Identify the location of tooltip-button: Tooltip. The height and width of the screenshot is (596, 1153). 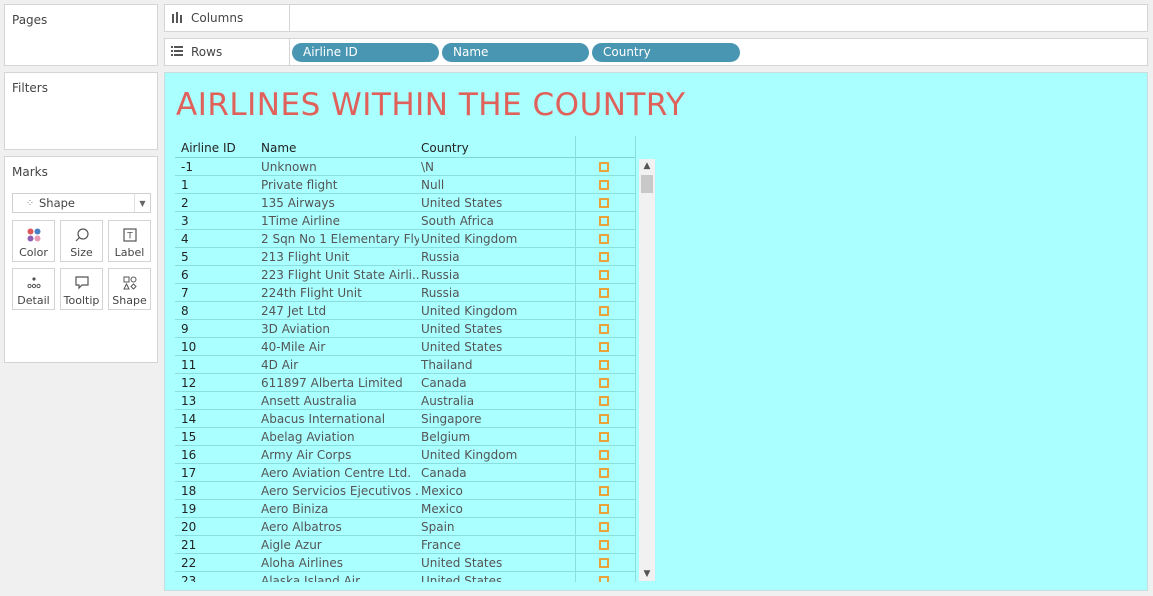
(81, 289).